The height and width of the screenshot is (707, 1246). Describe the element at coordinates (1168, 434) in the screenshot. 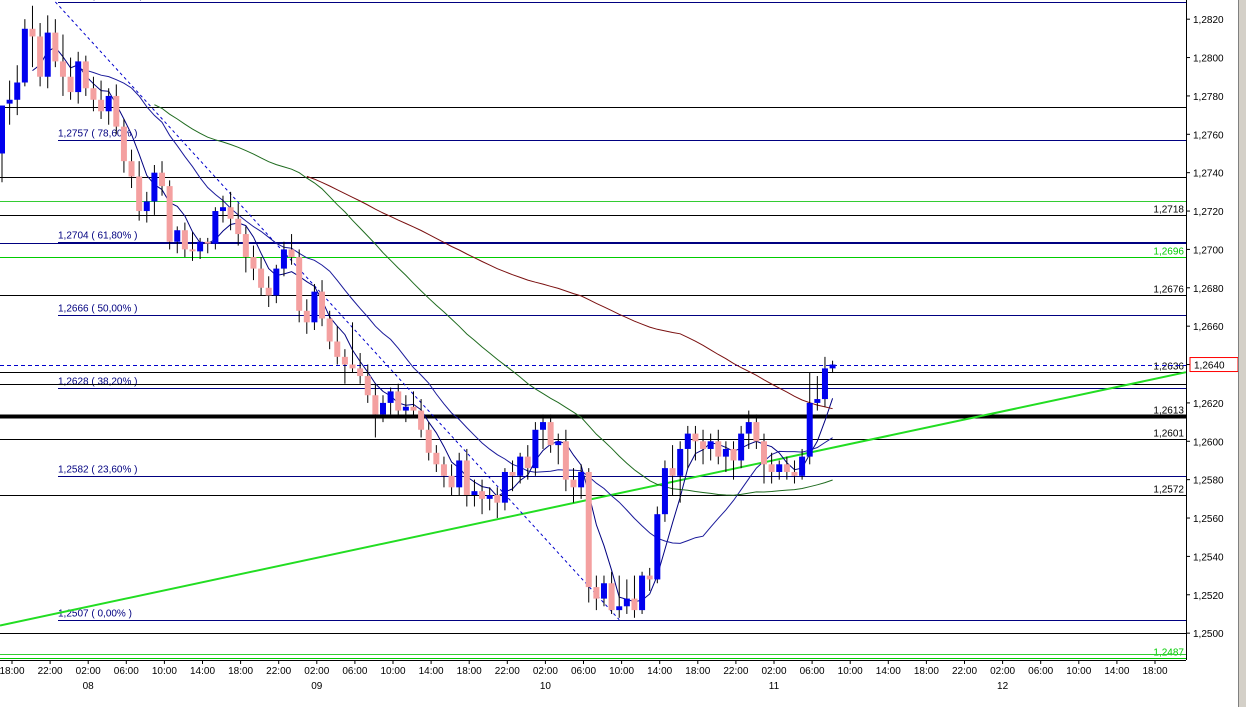

I see `horizontal-level-label: 1,2601` at that location.